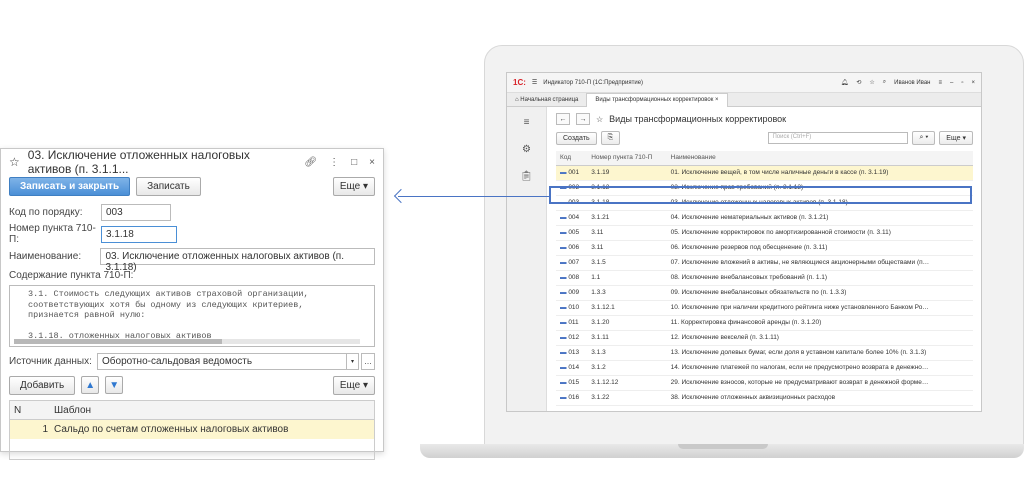  I want to click on search-button: ⌕ ▾, so click(924, 138).